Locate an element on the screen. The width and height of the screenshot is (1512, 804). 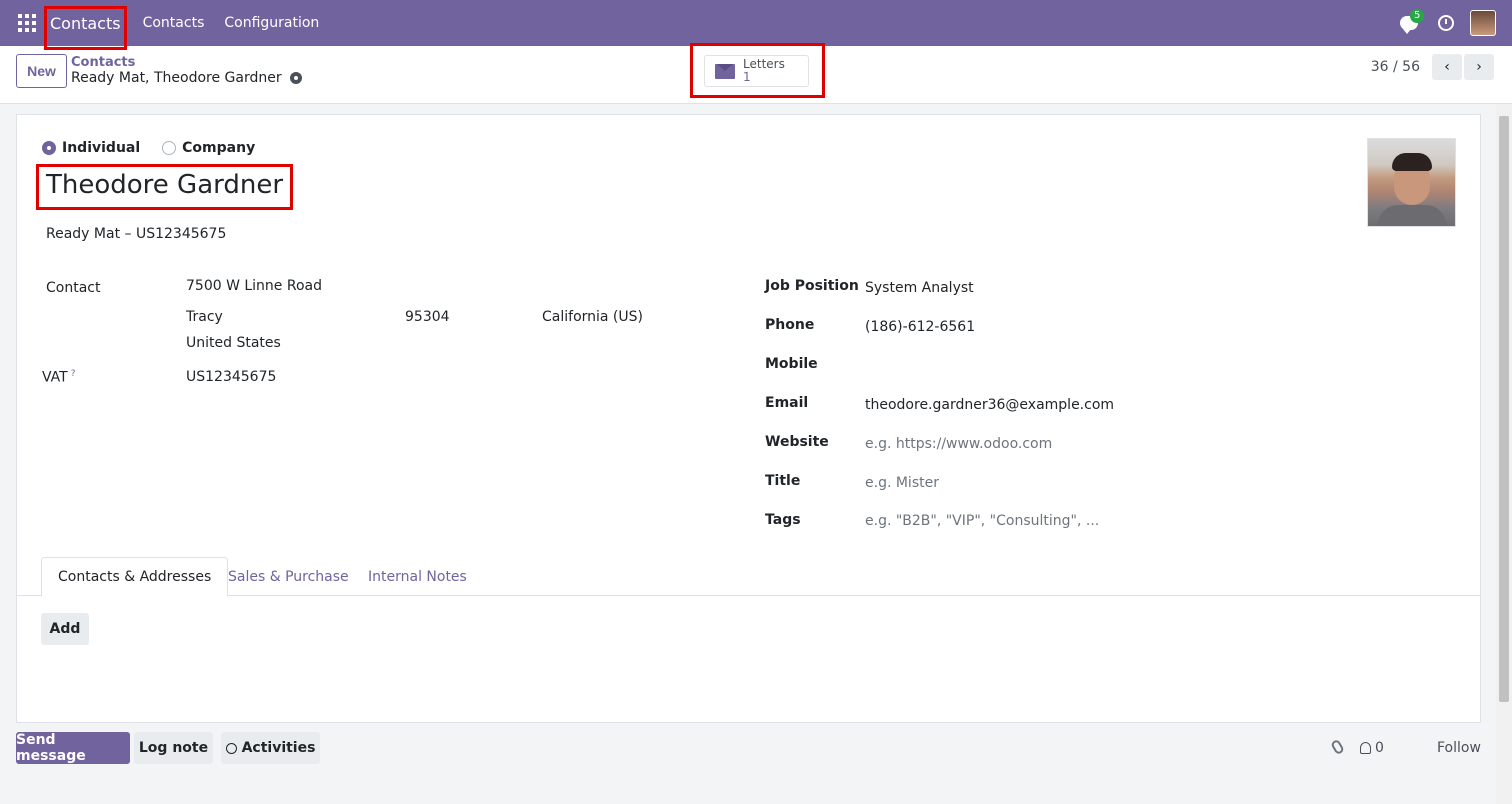
messaging-button: 5 is located at coordinates (1412, 21).